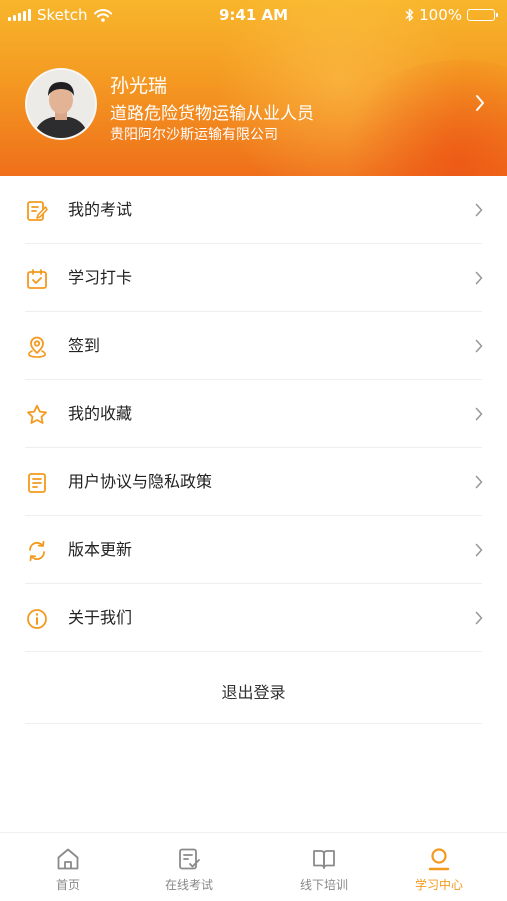  I want to click on exam-check-icon, so click(189, 859).